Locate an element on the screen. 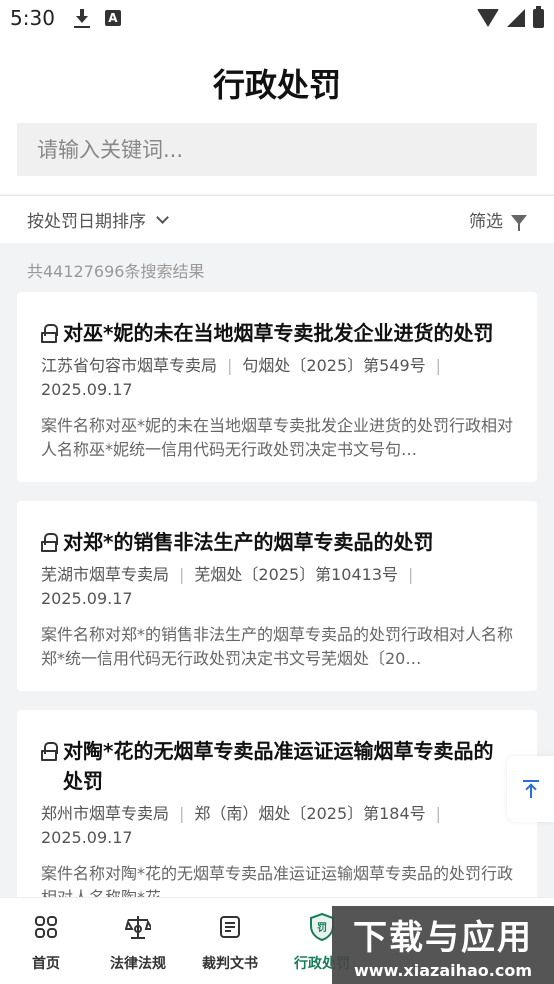 This screenshot has width=554, height=984. result-title: 对陶*花的无烟草专卖品准运证运输烟草专卖品的处罚 is located at coordinates (277, 766).